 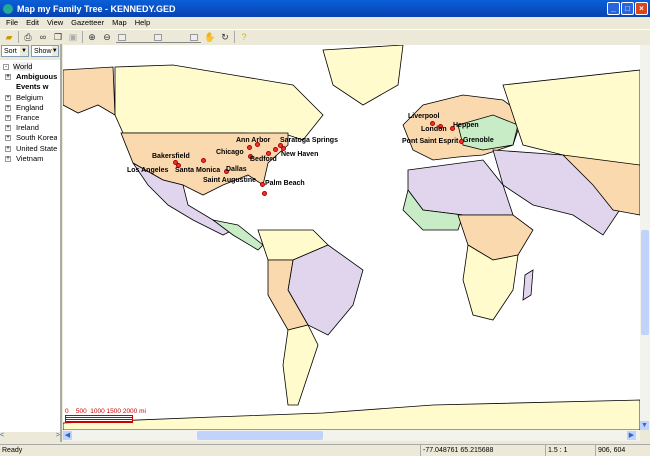 What do you see at coordinates (30, 67) in the screenshot?
I see `tree-item-world: - World` at bounding box center [30, 67].